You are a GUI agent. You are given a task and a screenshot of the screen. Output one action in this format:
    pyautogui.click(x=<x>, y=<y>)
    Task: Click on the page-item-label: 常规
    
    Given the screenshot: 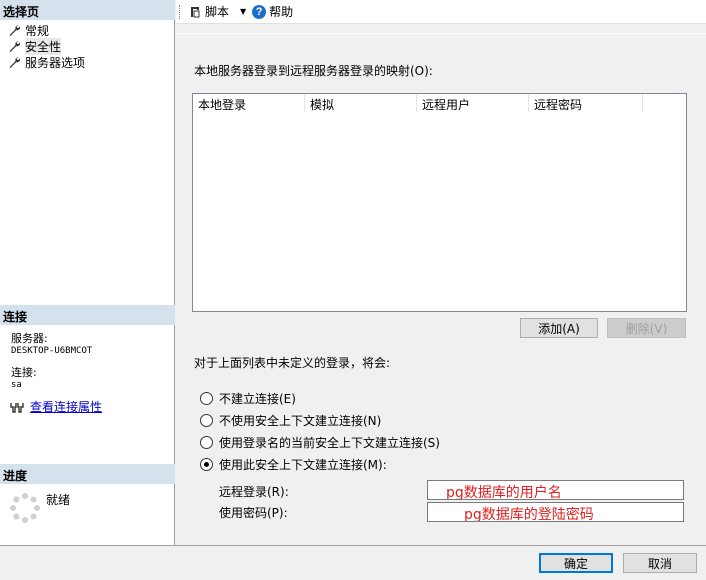 What is the action you would take?
    pyautogui.click(x=37, y=30)
    